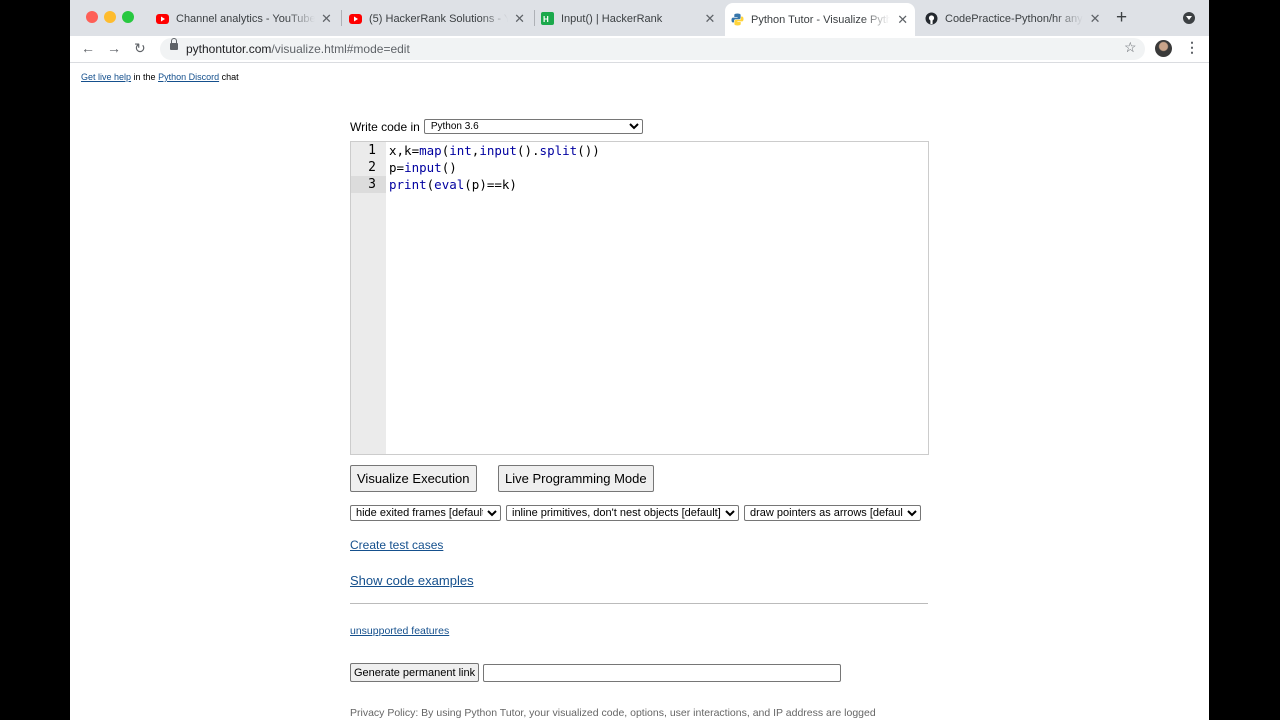 The image size is (1280, 720). I want to click on back-arrow-icon: ←, so click(88, 48).